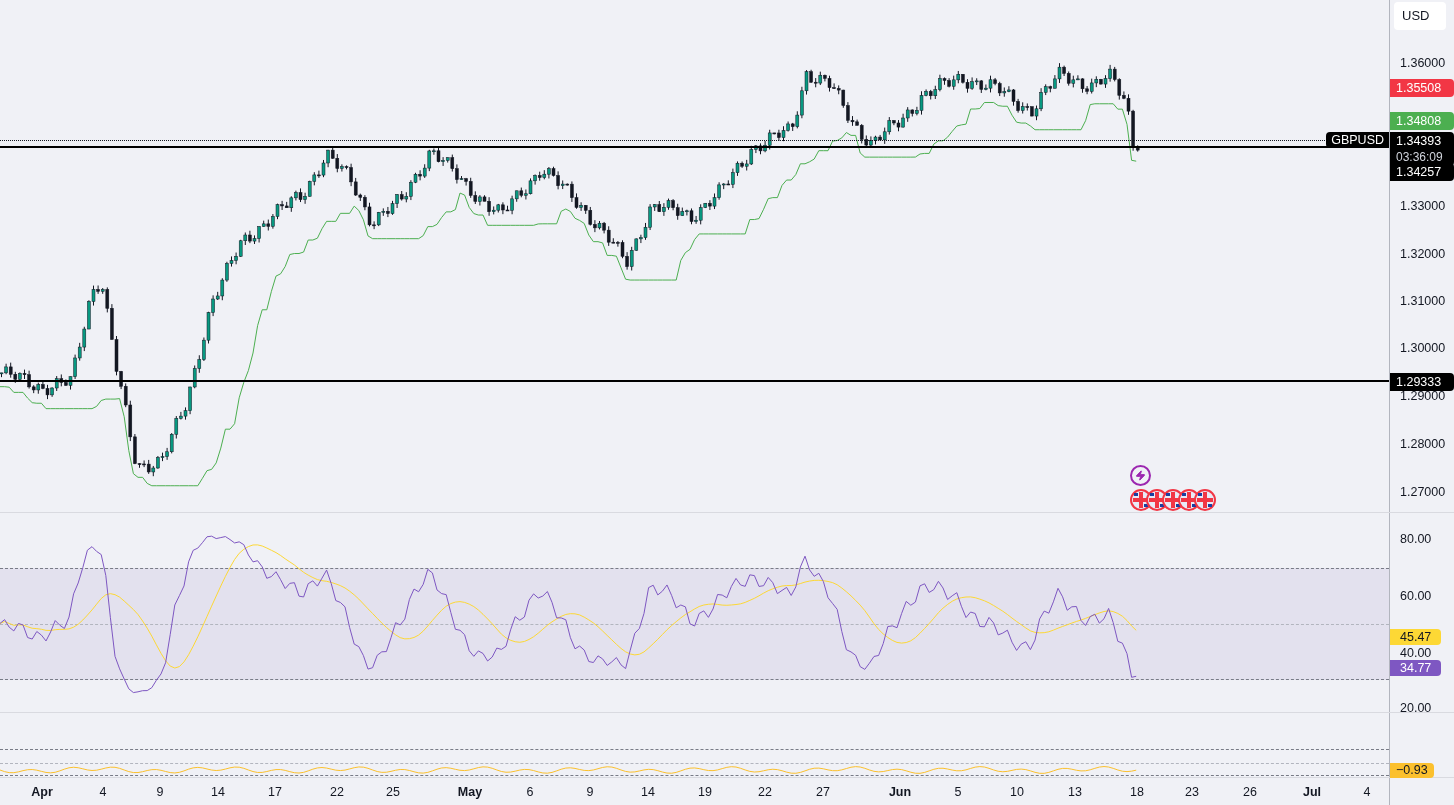  Describe the element at coordinates (1423, 254) in the screenshot. I see `price-tick: 1.32000` at that location.